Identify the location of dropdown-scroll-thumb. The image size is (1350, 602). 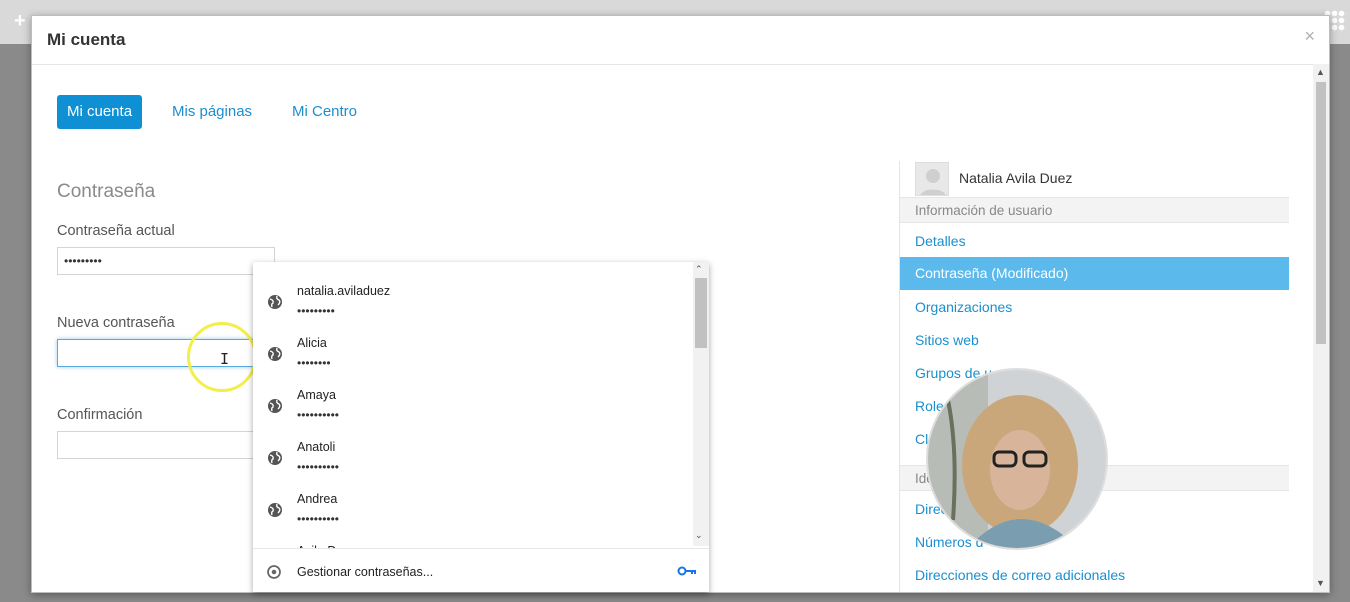
(701, 313).